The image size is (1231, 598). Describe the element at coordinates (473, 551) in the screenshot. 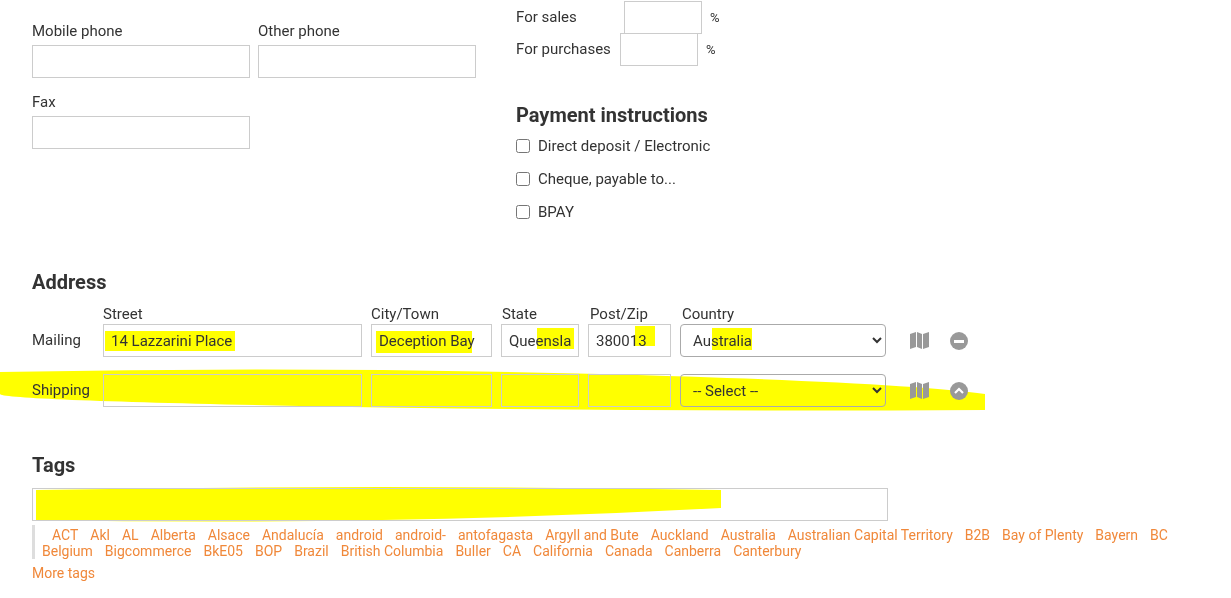

I see `tag-link: Buller` at that location.